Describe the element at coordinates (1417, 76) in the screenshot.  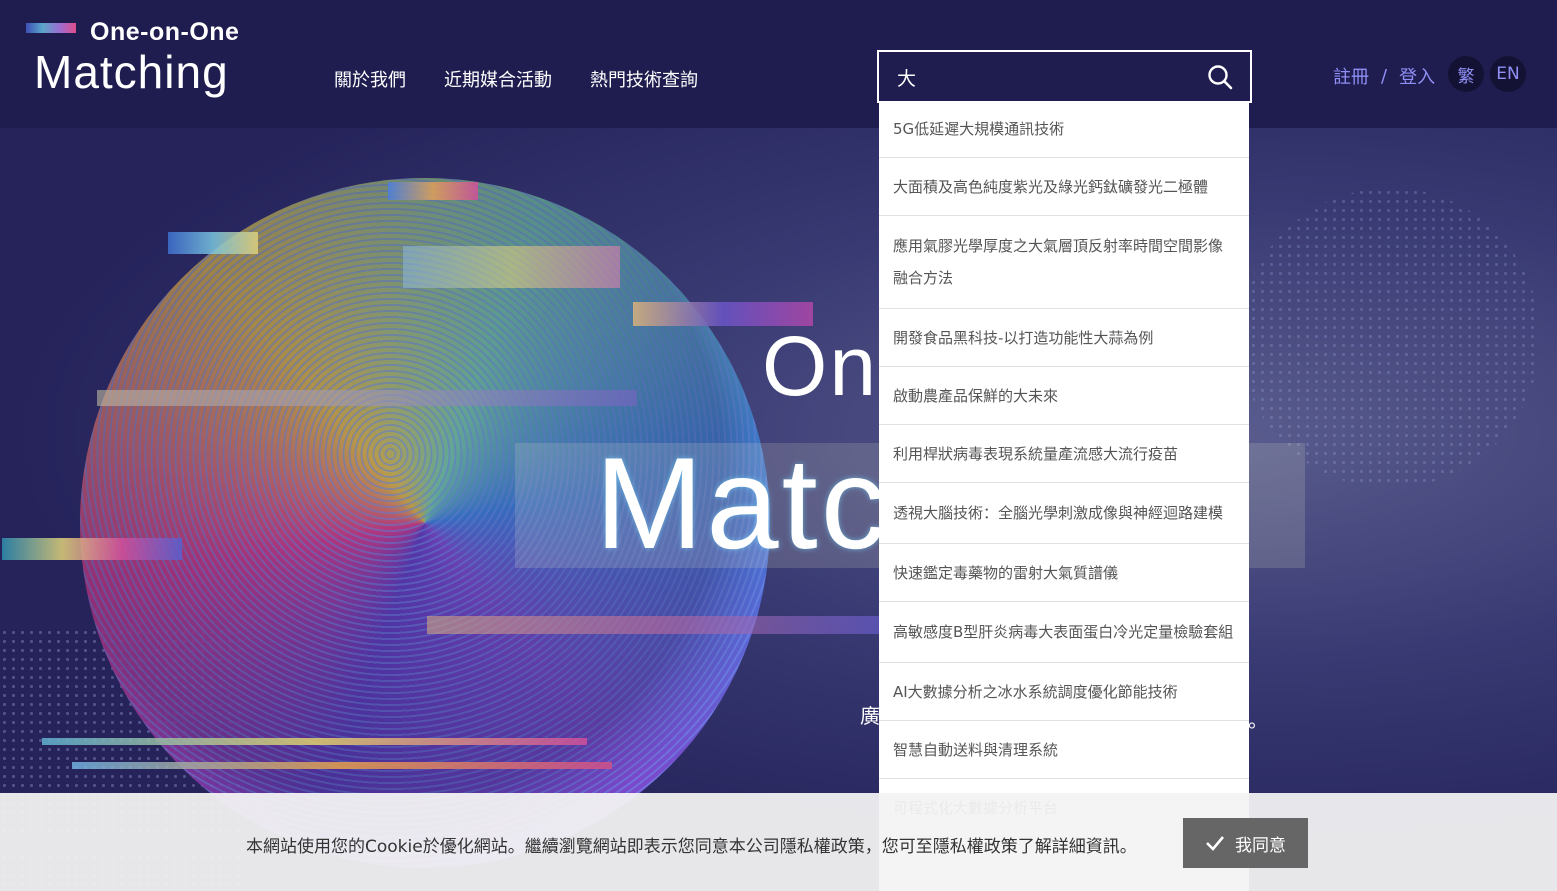
I see `login-link: 登入` at that location.